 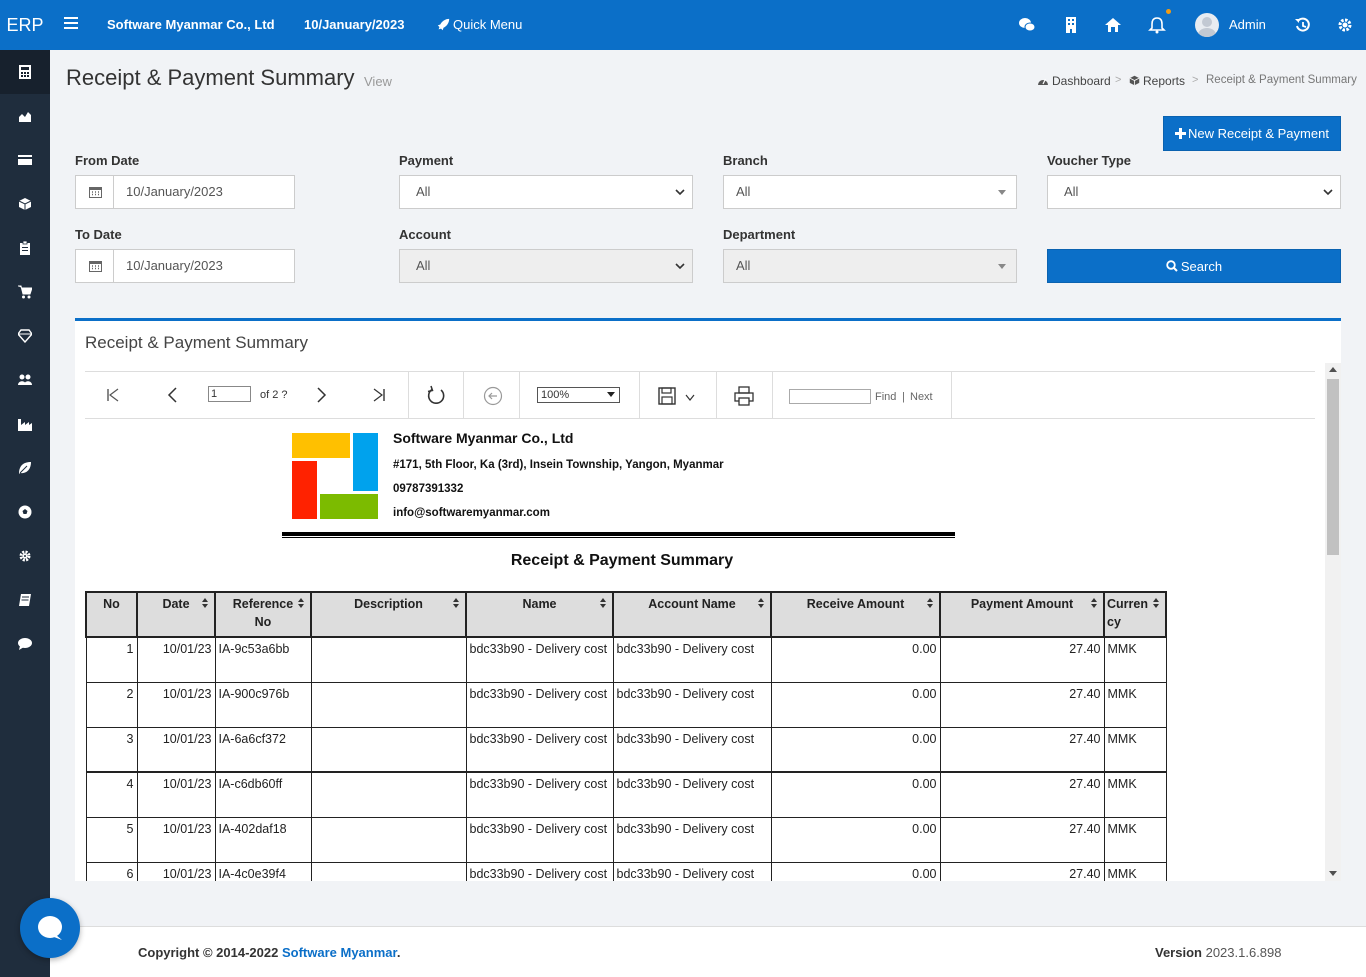 What do you see at coordinates (1207, 25) in the screenshot?
I see `avatar` at bounding box center [1207, 25].